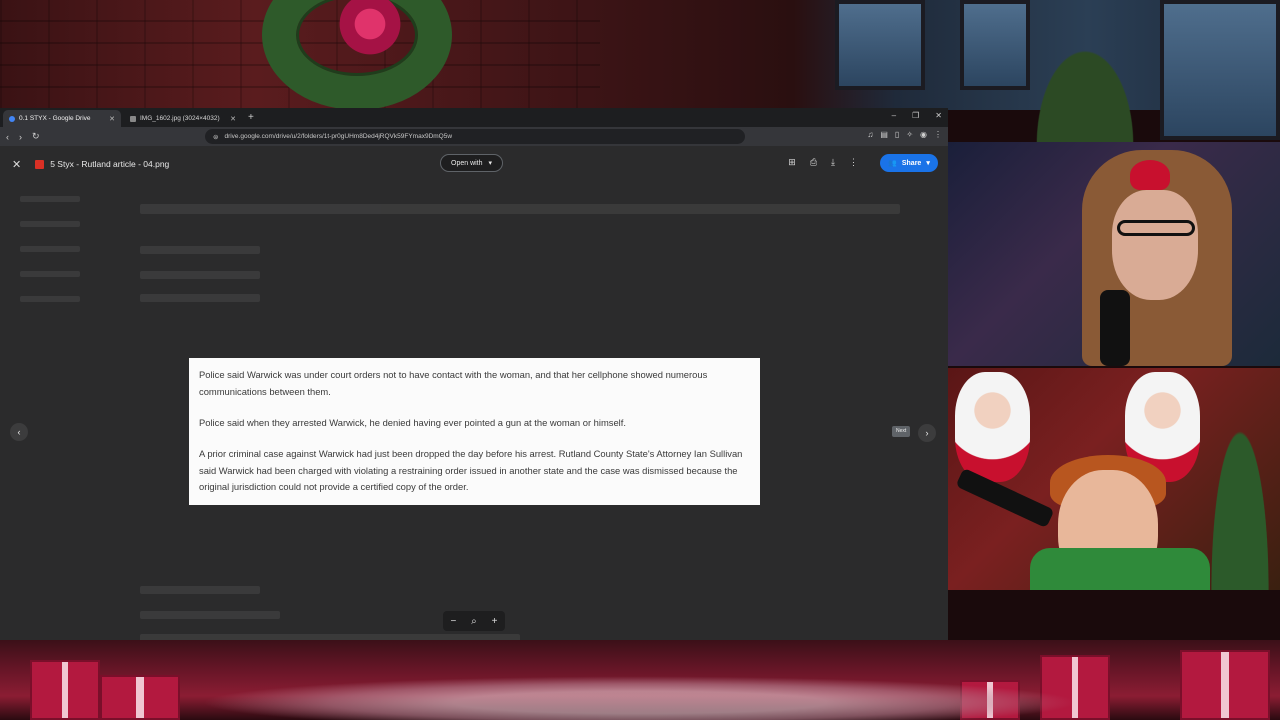 Image resolution: width=1280 pixels, height=720 pixels. What do you see at coordinates (55, 118) in the screenshot?
I see `tab-title: 0.1 STYX - Google Drive` at bounding box center [55, 118].